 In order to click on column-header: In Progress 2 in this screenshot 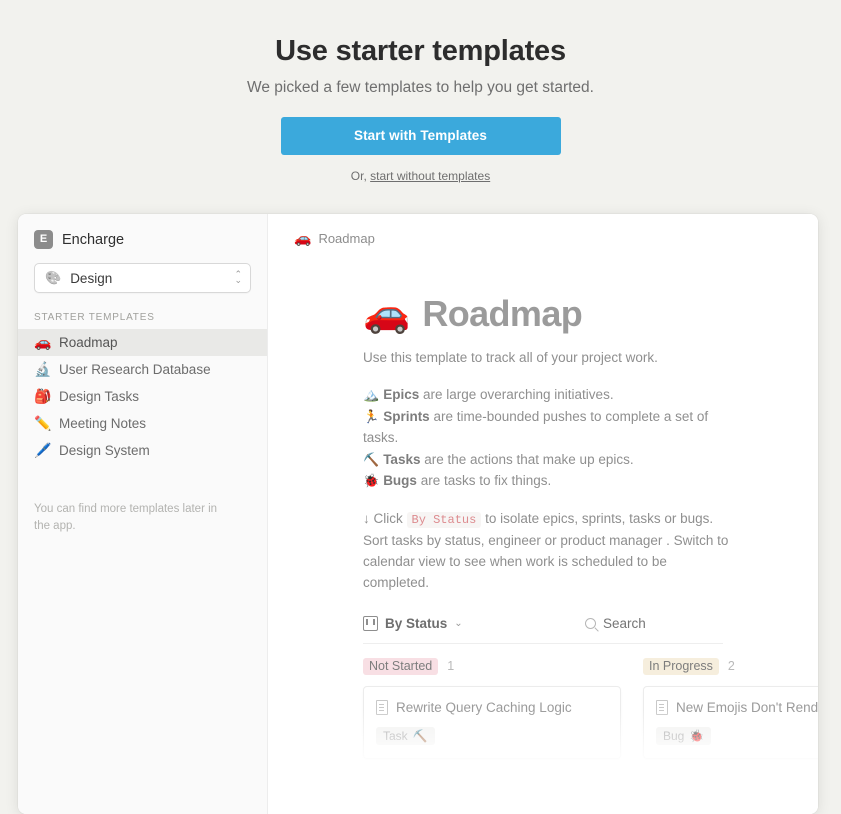, I will do `click(730, 666)`.